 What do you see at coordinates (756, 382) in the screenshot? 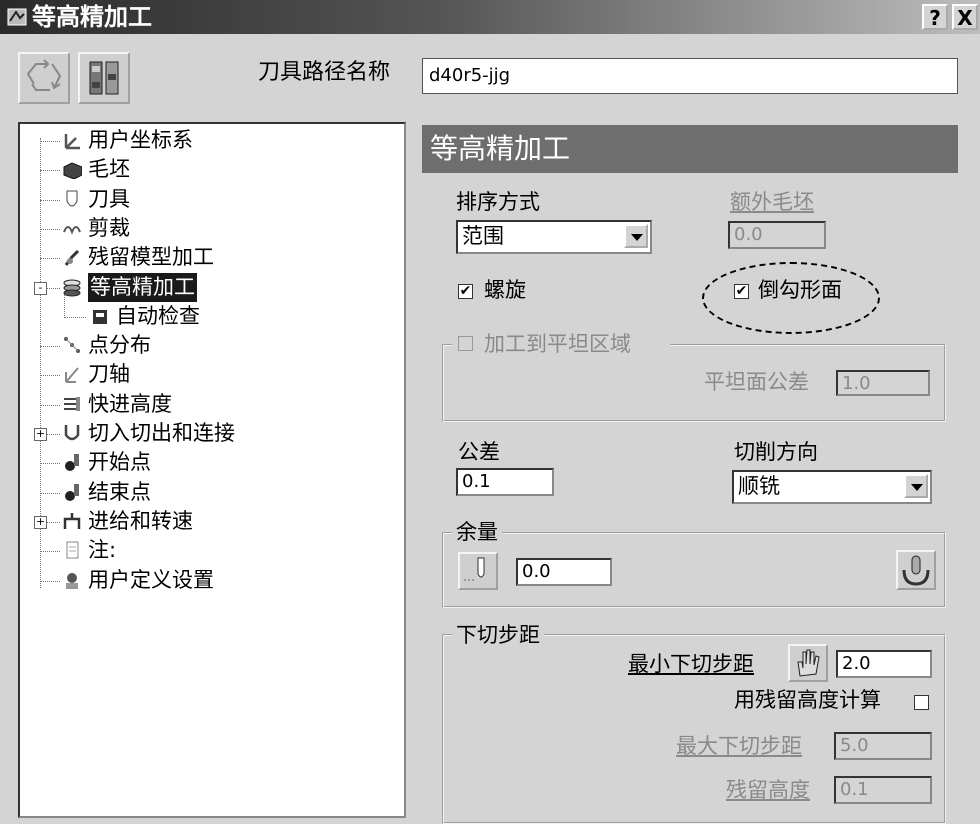
I see `flat-tolerance-label: 平坦面公差` at bounding box center [756, 382].